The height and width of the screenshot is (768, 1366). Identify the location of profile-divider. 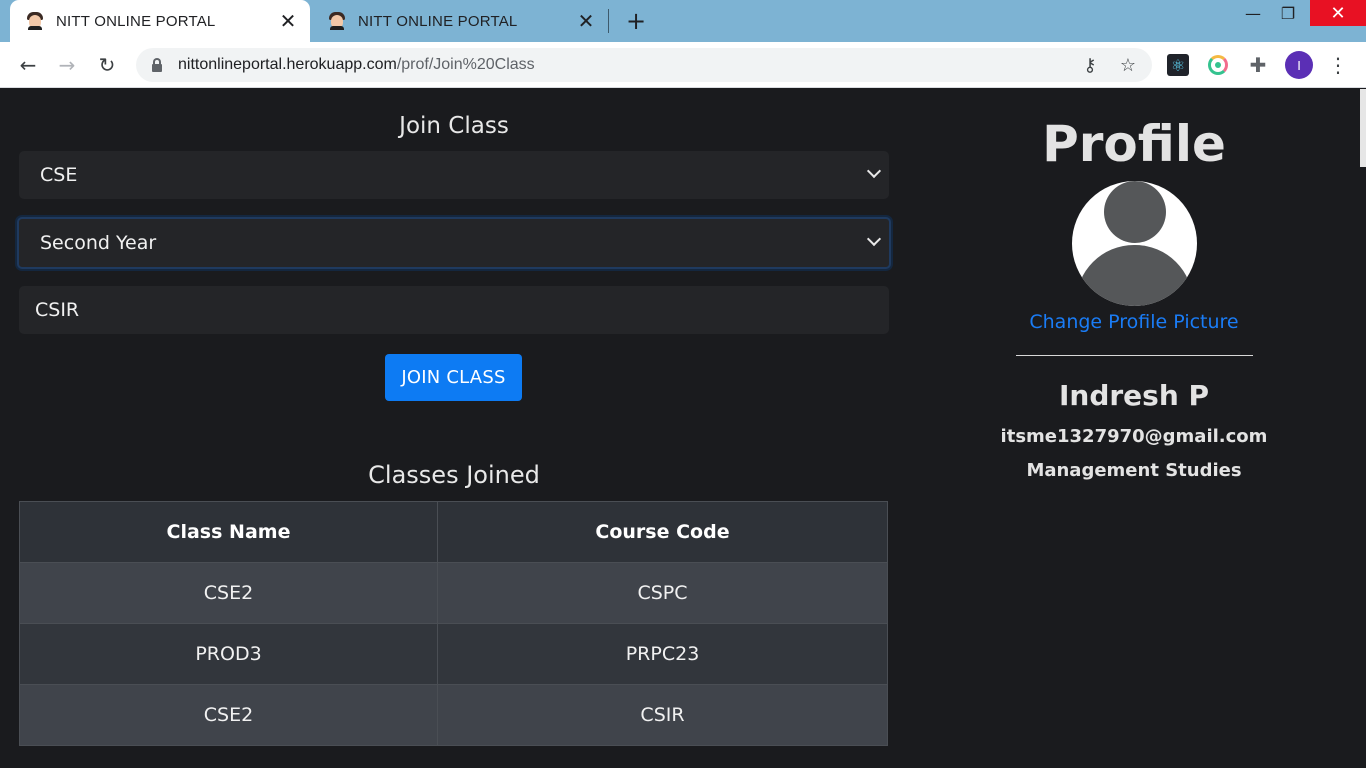
(1134, 355).